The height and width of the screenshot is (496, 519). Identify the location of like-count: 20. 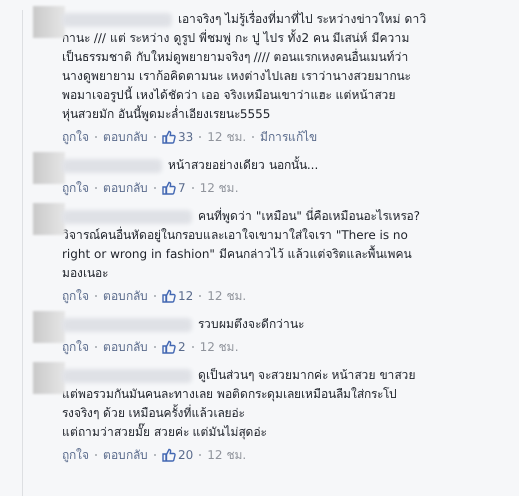
(178, 455).